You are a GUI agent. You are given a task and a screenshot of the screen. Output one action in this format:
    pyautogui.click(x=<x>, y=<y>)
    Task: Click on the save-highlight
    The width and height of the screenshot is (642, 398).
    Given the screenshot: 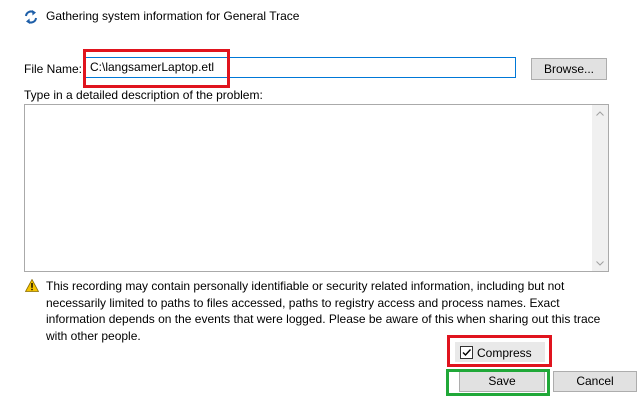 What is the action you would take?
    pyautogui.click(x=498, y=382)
    